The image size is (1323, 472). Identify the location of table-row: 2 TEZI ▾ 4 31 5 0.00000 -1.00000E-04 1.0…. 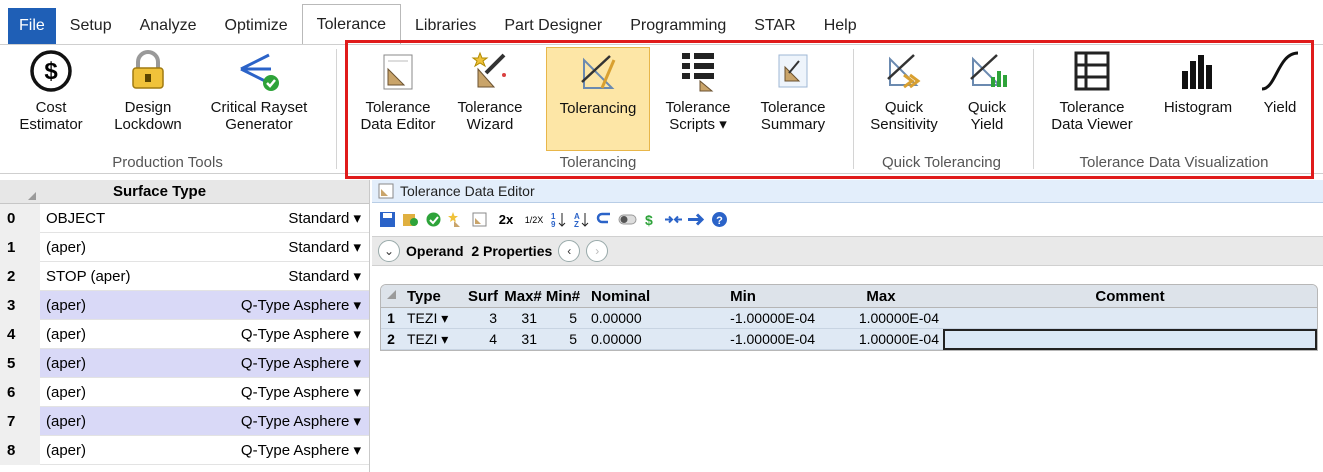
(849, 339).